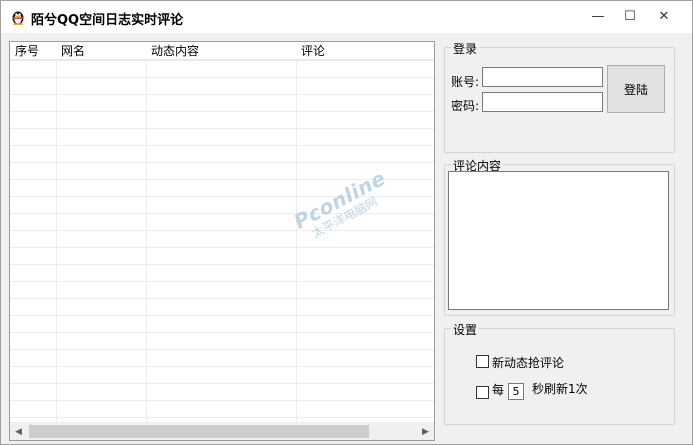 The image size is (693, 445). Describe the element at coordinates (465, 82) in the screenshot. I see `account-label: 账号:` at that location.